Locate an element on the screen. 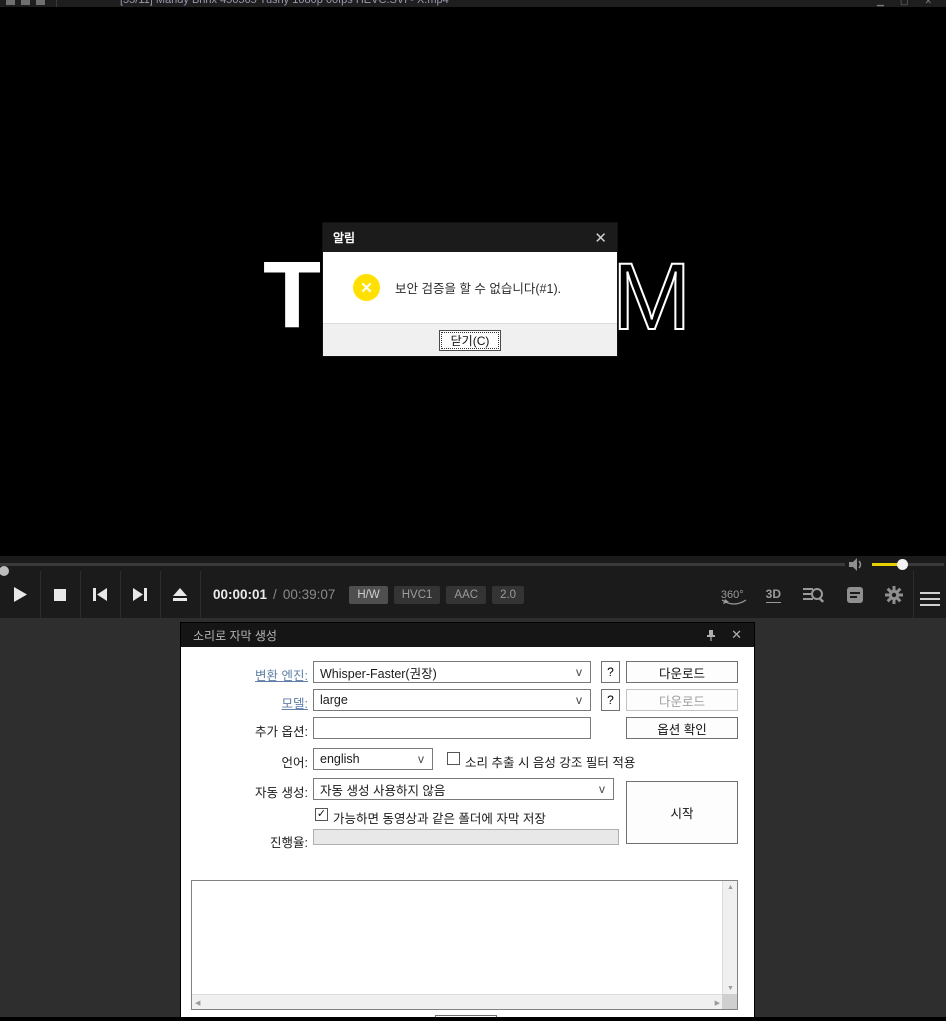 The height and width of the screenshot is (1021, 946). log-textarea: ▲ ▼ ◀ ▶ is located at coordinates (464, 945).